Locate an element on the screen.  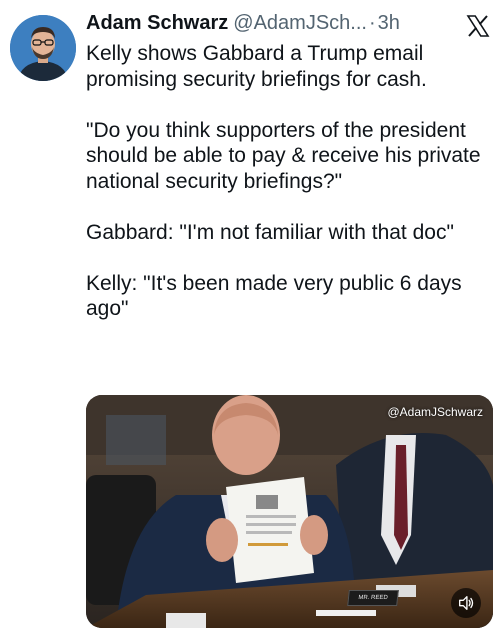
author-name: Adam Schwarz is located at coordinates (157, 23).